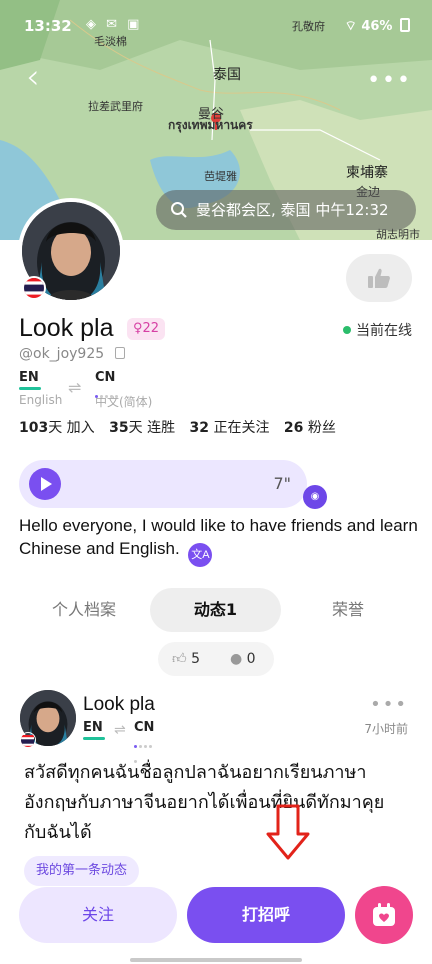 This screenshot has width=432, height=964. I want to click on tab-profile: 个人档案, so click(84, 610).